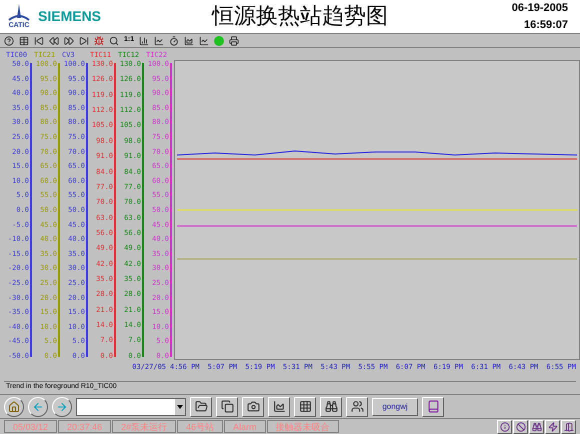 This screenshot has height=434, width=580. Describe the element at coordinates (200, 426) in the screenshot. I see `status-cell: 46号站` at that location.